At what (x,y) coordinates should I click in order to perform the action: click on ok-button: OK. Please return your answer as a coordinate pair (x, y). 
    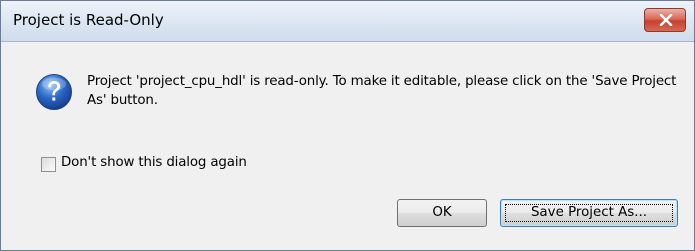
    Looking at the image, I should click on (442, 213).